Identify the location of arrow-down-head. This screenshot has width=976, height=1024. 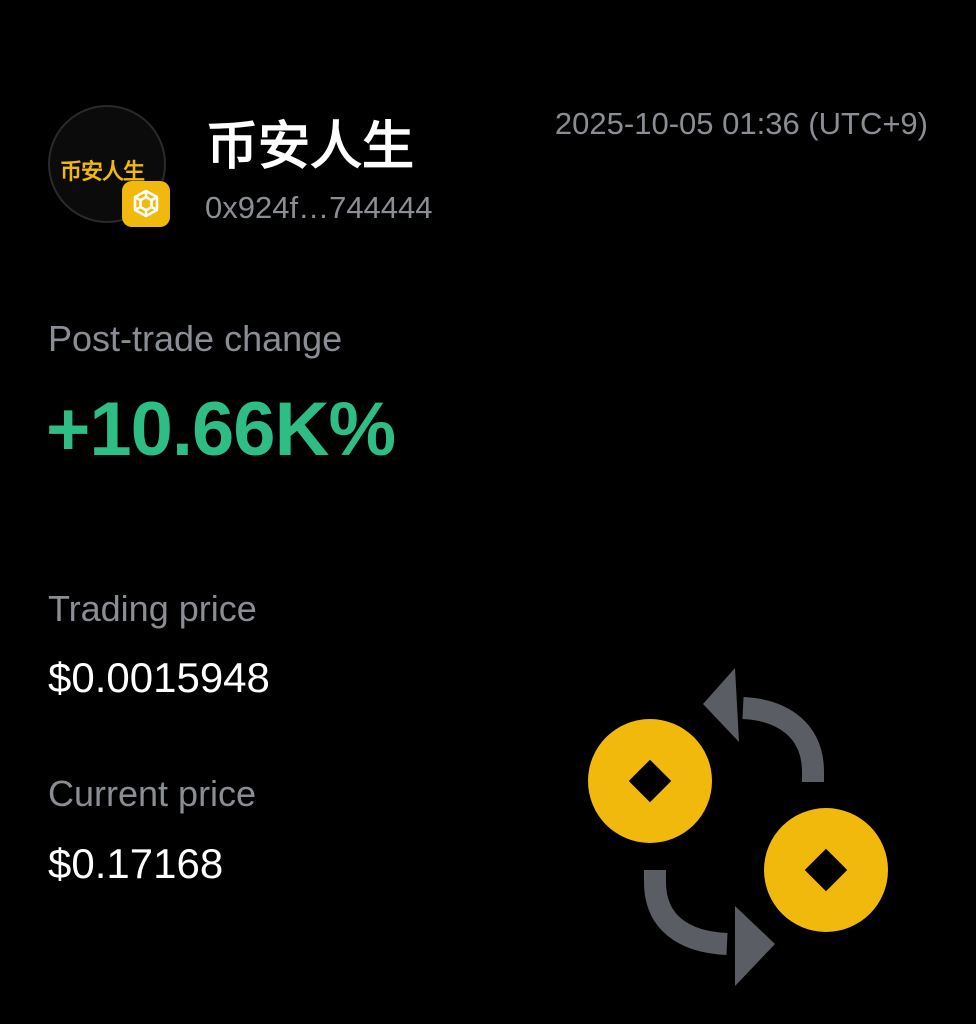
(755, 946).